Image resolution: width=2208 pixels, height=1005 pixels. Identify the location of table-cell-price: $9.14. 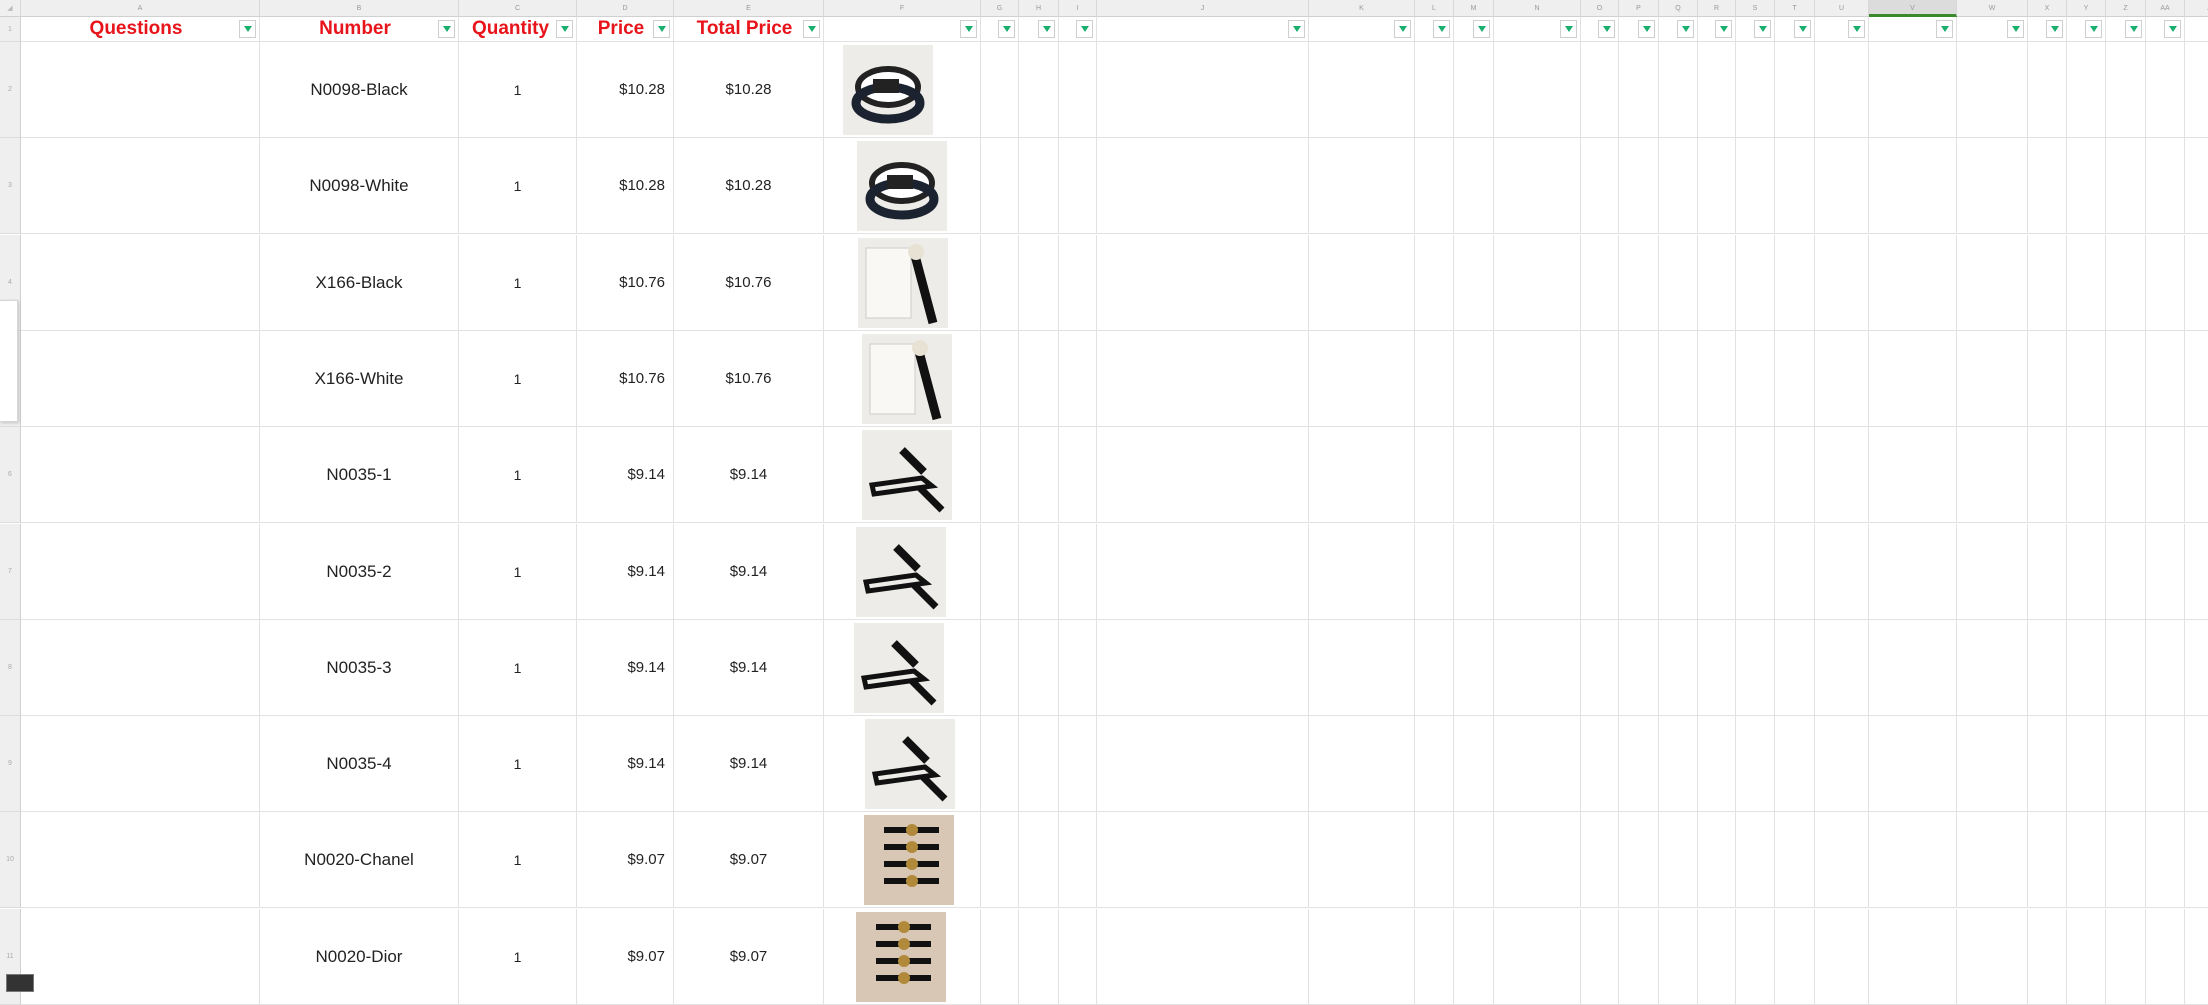
(625, 572).